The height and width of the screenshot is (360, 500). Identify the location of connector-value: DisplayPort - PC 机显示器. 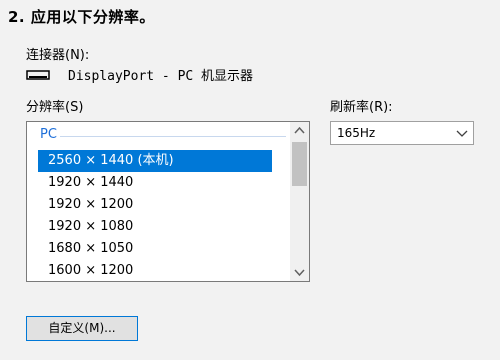
(161, 76).